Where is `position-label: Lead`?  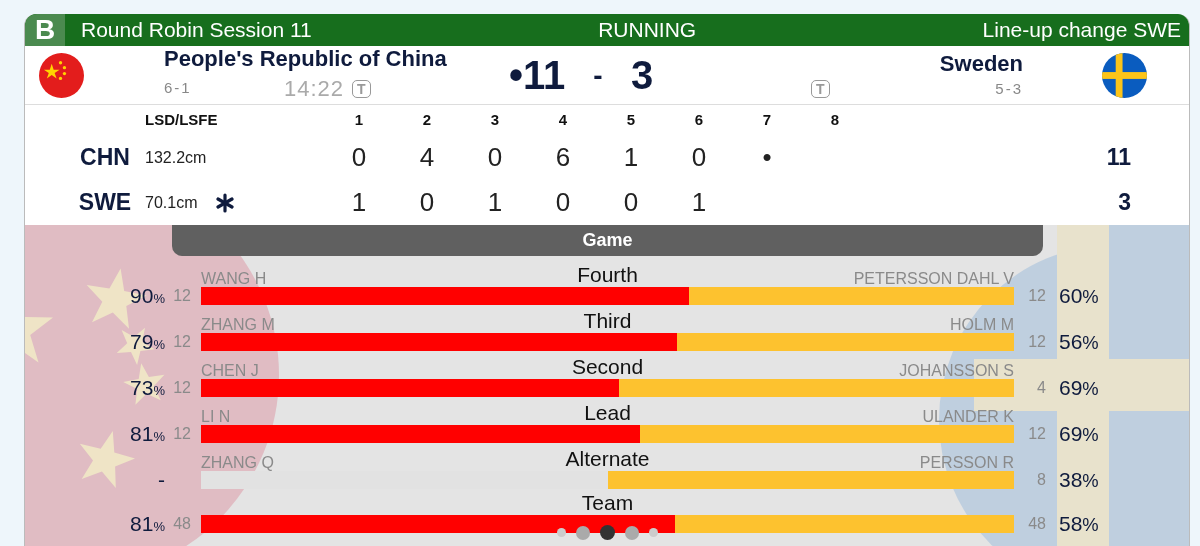
position-label: Lead is located at coordinates (607, 412).